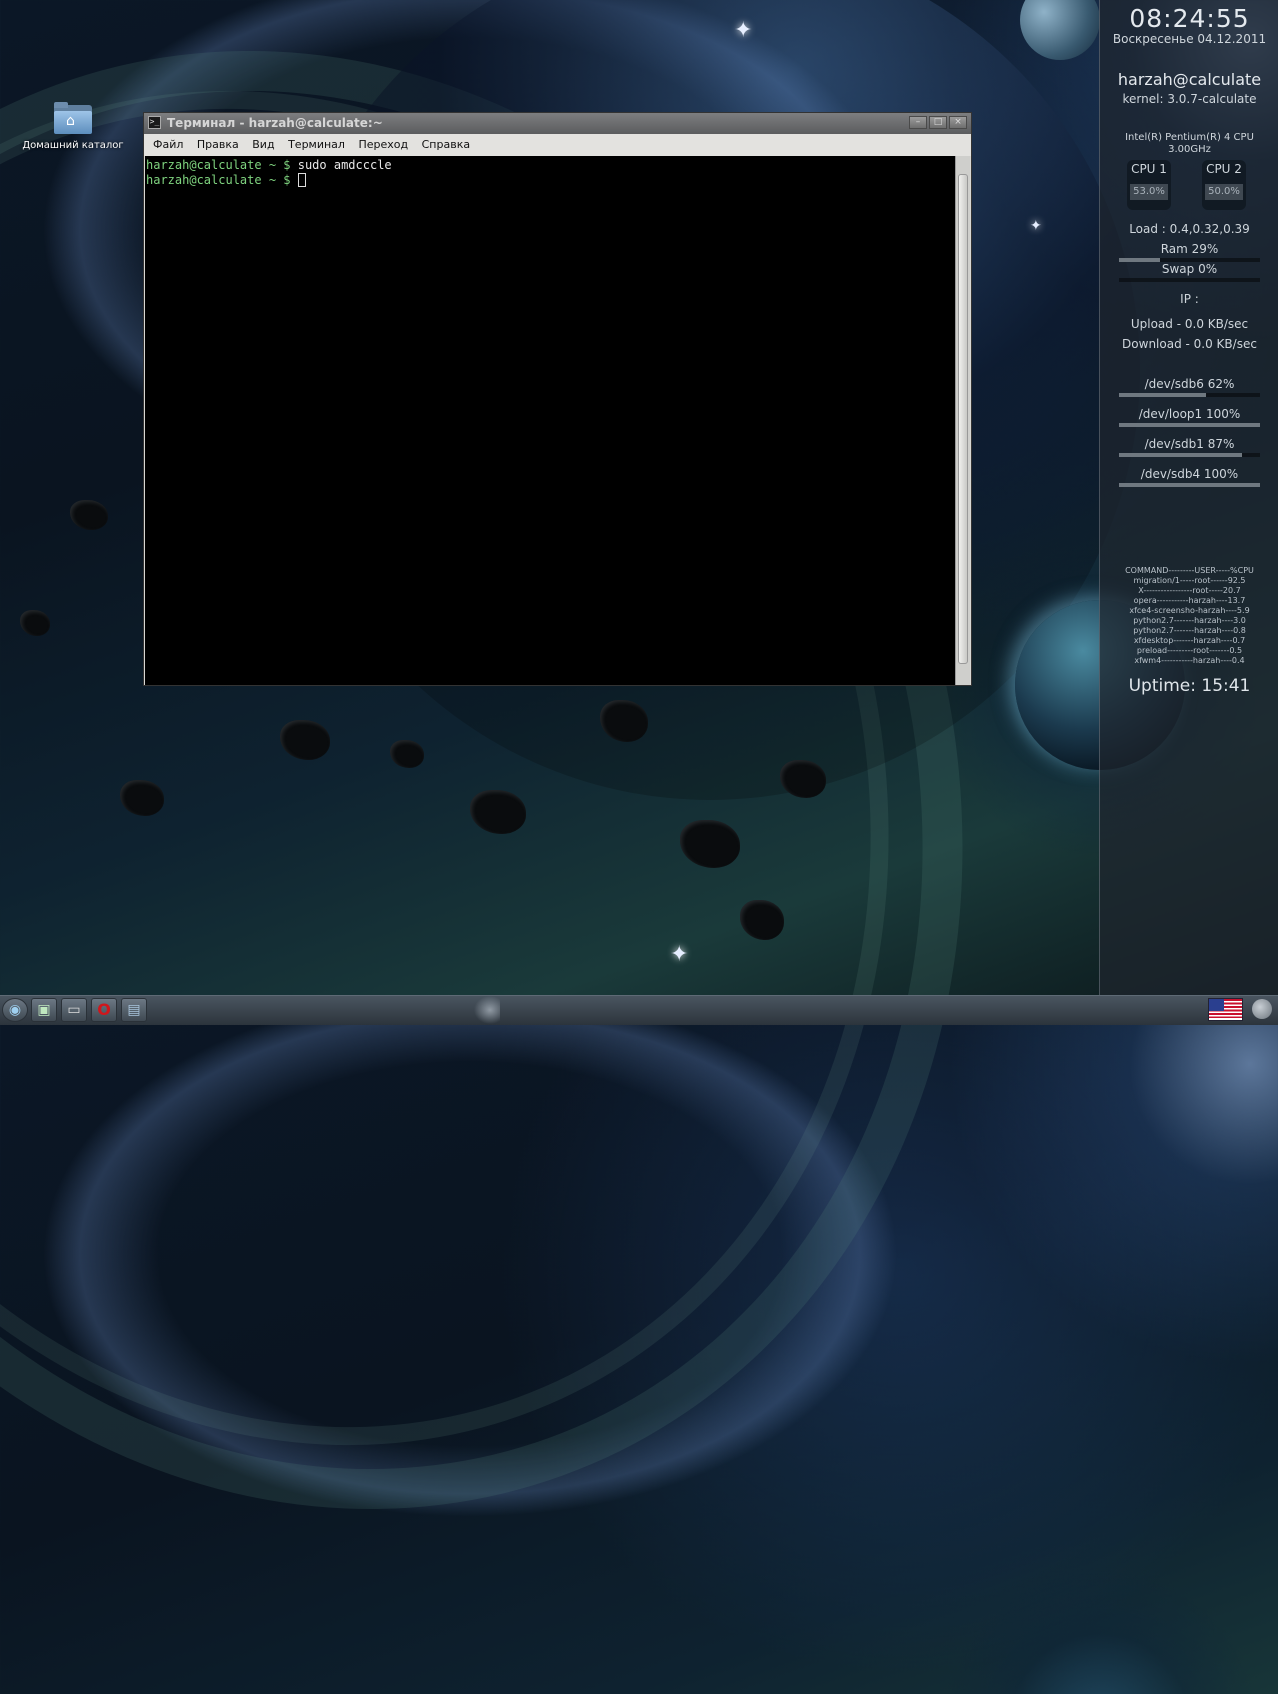 This screenshot has height=1694, width=1278. I want to click on date: Воскресенье 04.12.2011, so click(1189, 39).